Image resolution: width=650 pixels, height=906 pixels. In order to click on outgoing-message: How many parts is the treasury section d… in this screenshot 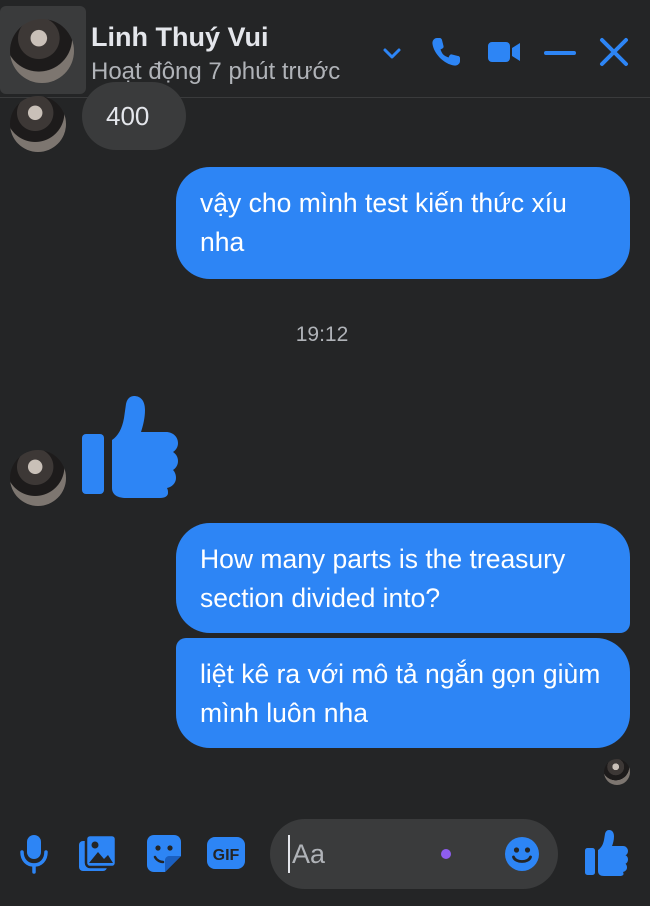, I will do `click(403, 578)`.